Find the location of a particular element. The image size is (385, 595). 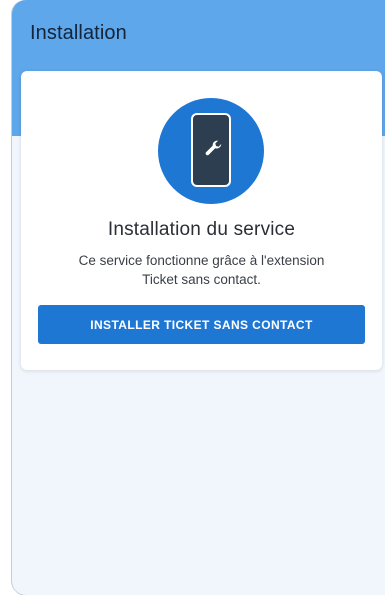

app-bar: Installation is located at coordinates (198, 34).